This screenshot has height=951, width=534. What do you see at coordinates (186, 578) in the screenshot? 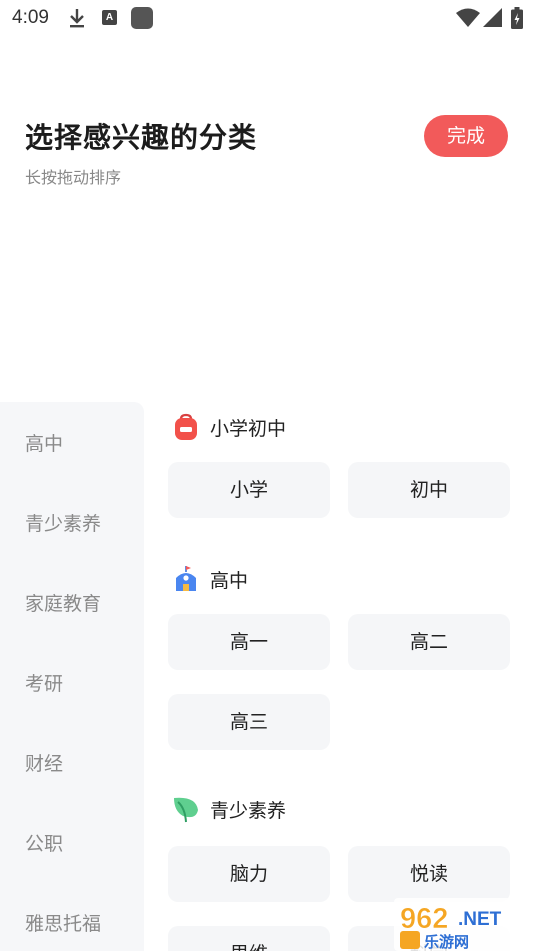
I see `school-building-icon` at bounding box center [186, 578].